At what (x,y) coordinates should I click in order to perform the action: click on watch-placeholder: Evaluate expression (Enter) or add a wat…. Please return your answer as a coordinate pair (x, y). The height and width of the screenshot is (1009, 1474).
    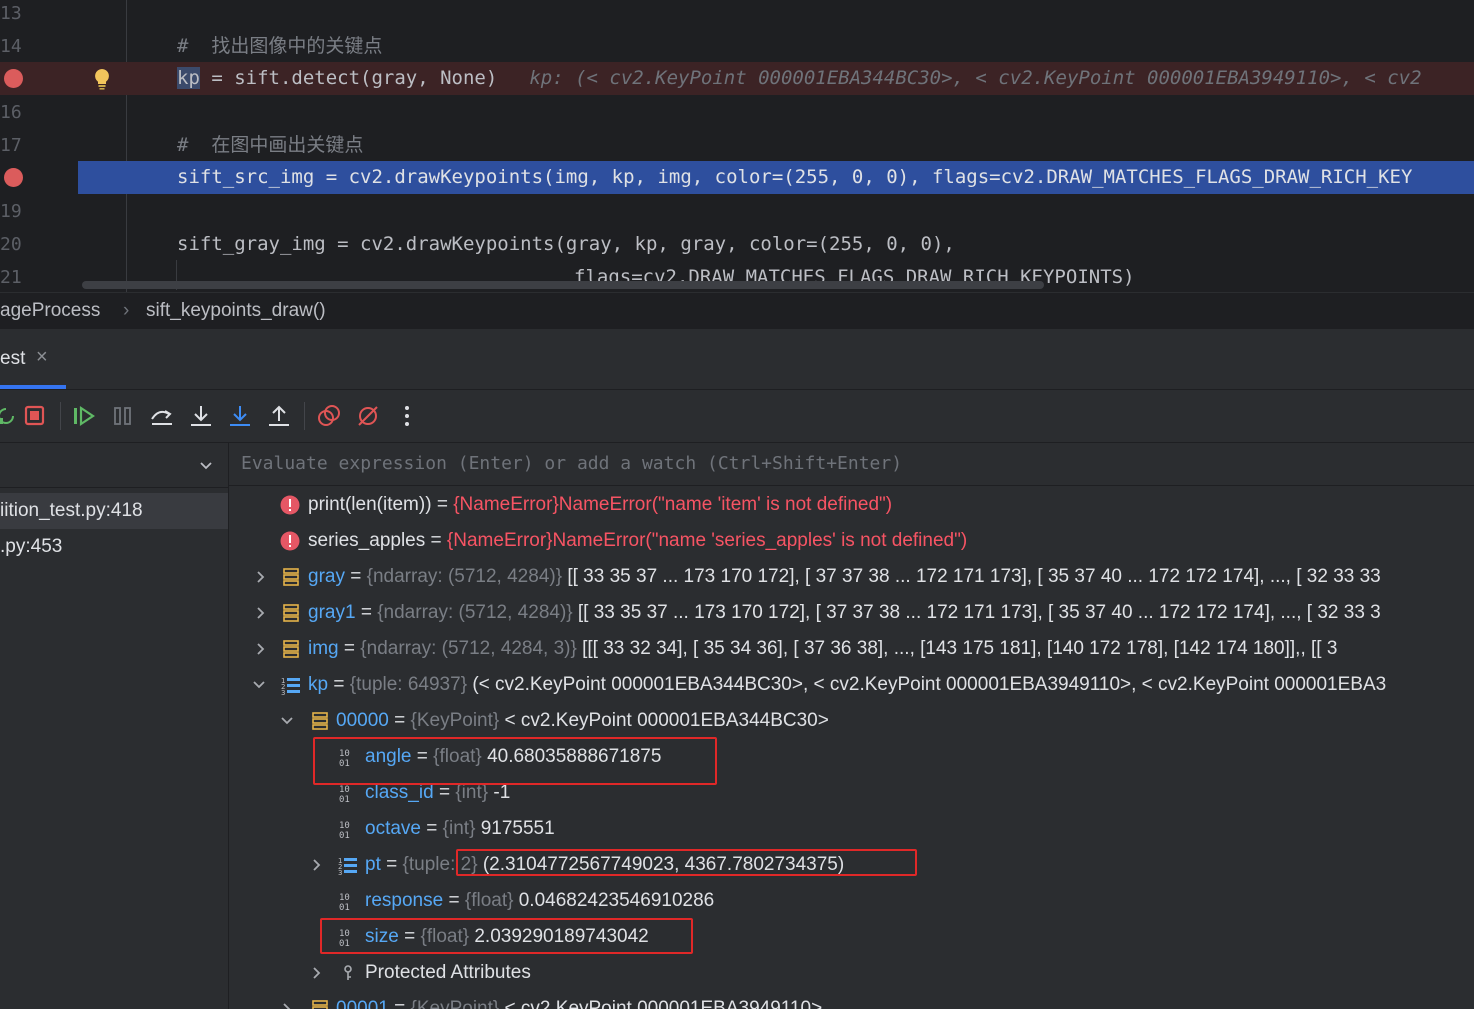
    Looking at the image, I should click on (572, 463).